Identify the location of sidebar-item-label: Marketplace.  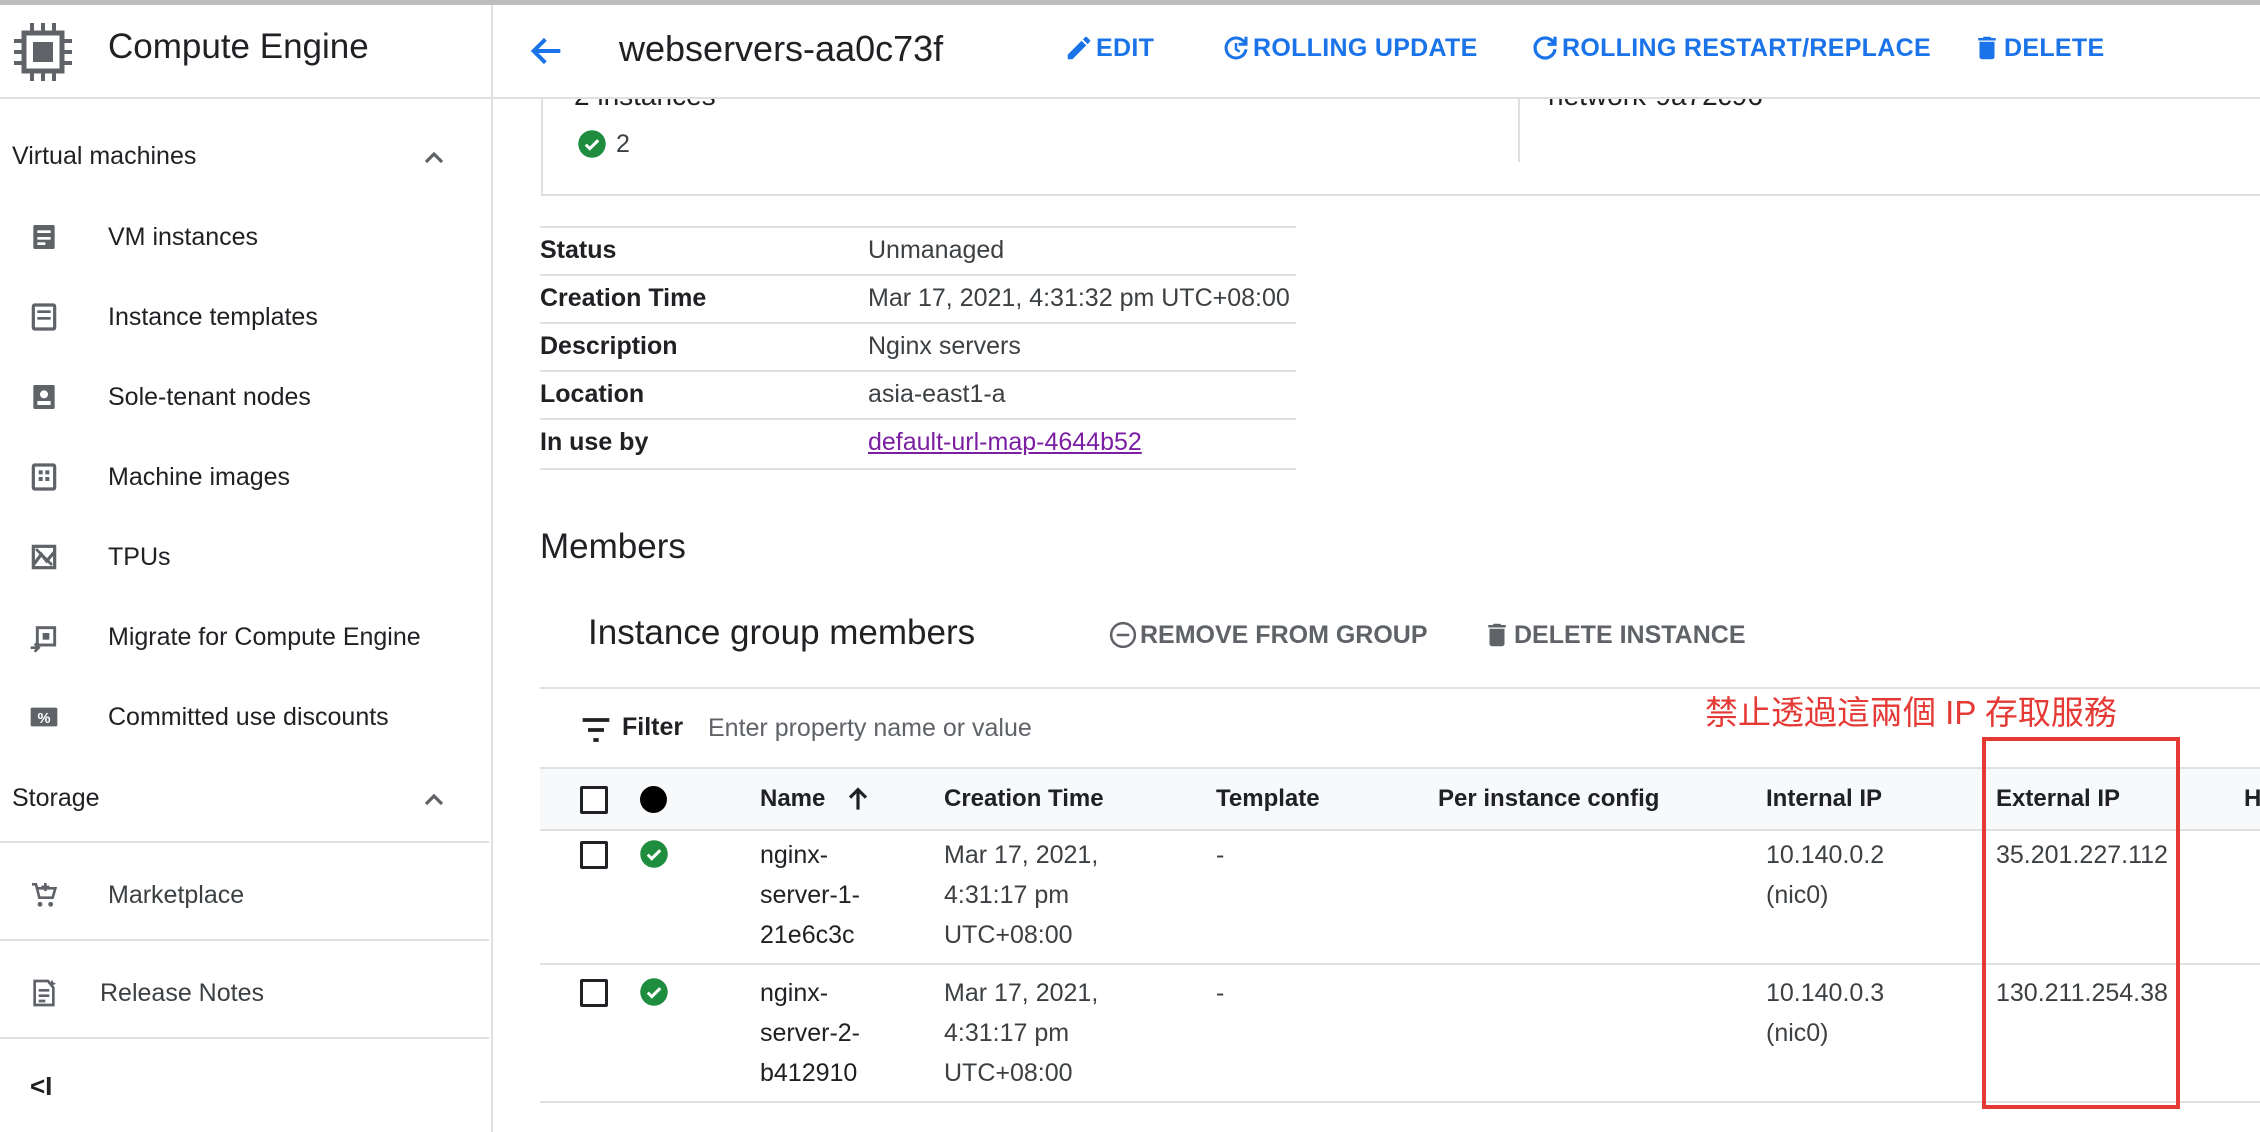
(176, 895).